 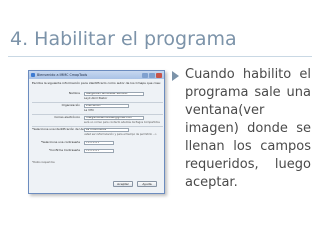 I want to click on maximize-icon, so click(x=152, y=75).